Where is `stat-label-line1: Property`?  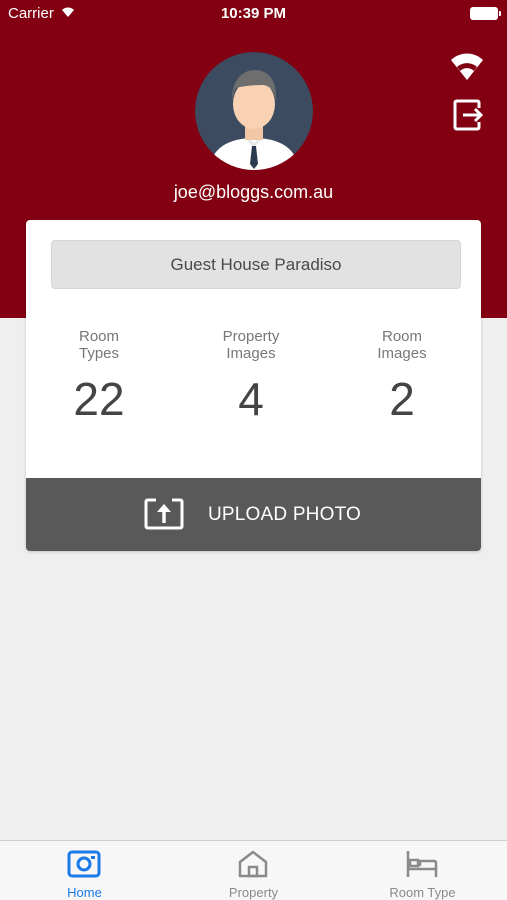
stat-label-line1: Property is located at coordinates (251, 336).